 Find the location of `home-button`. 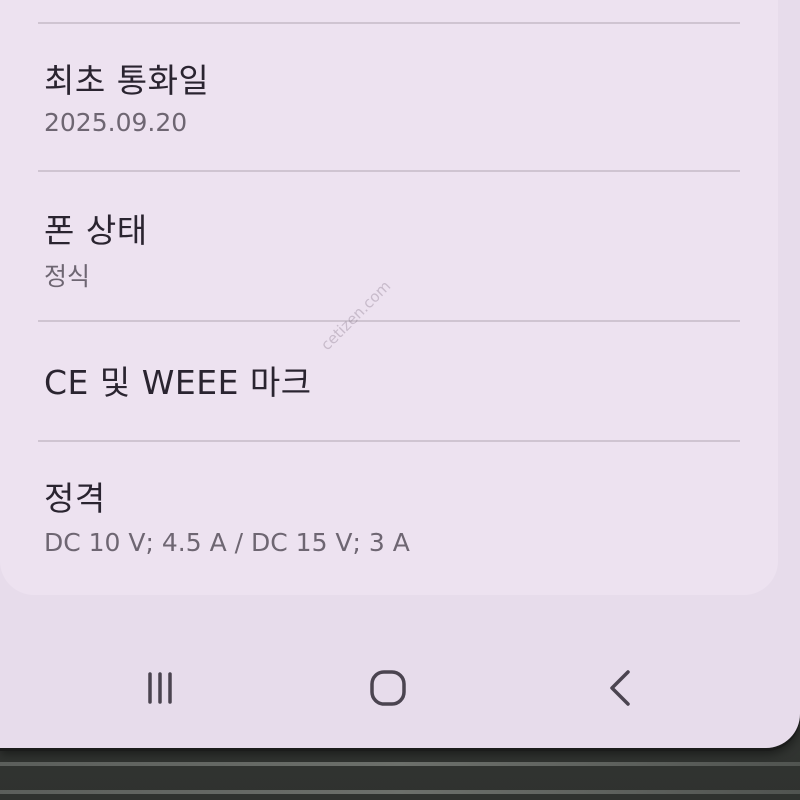

home-button is located at coordinates (388, 688).